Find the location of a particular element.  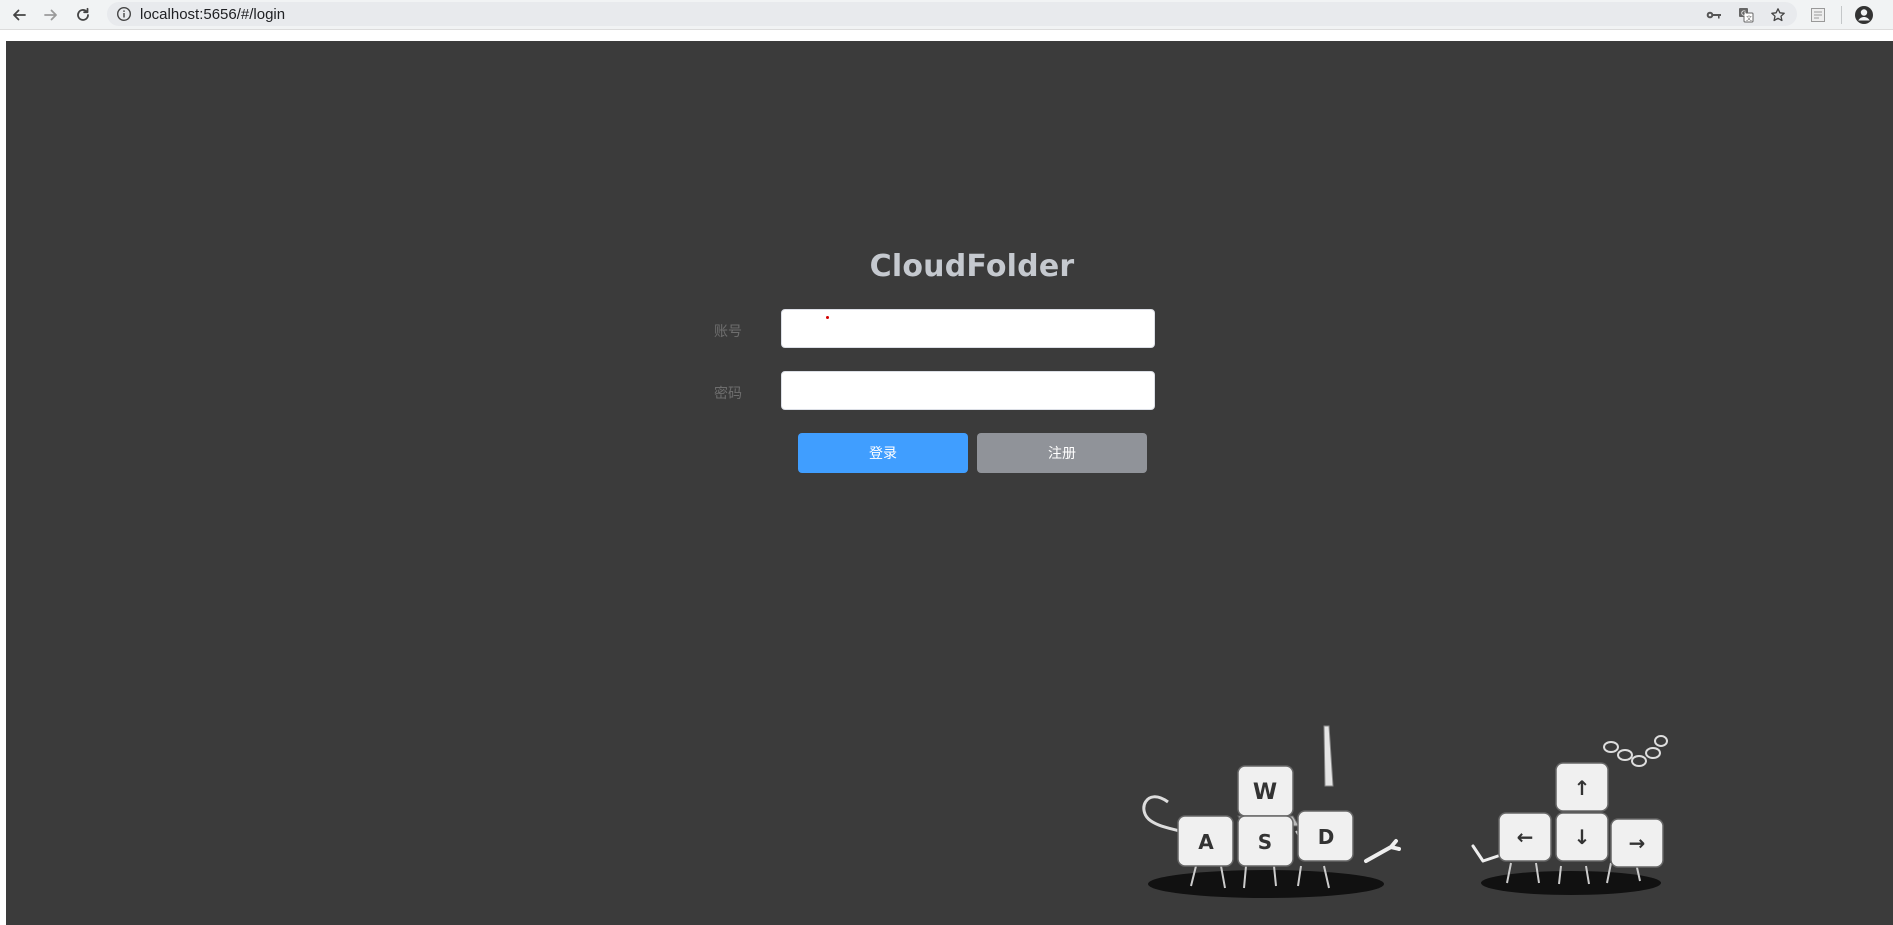

star-icon is located at coordinates (1778, 15).